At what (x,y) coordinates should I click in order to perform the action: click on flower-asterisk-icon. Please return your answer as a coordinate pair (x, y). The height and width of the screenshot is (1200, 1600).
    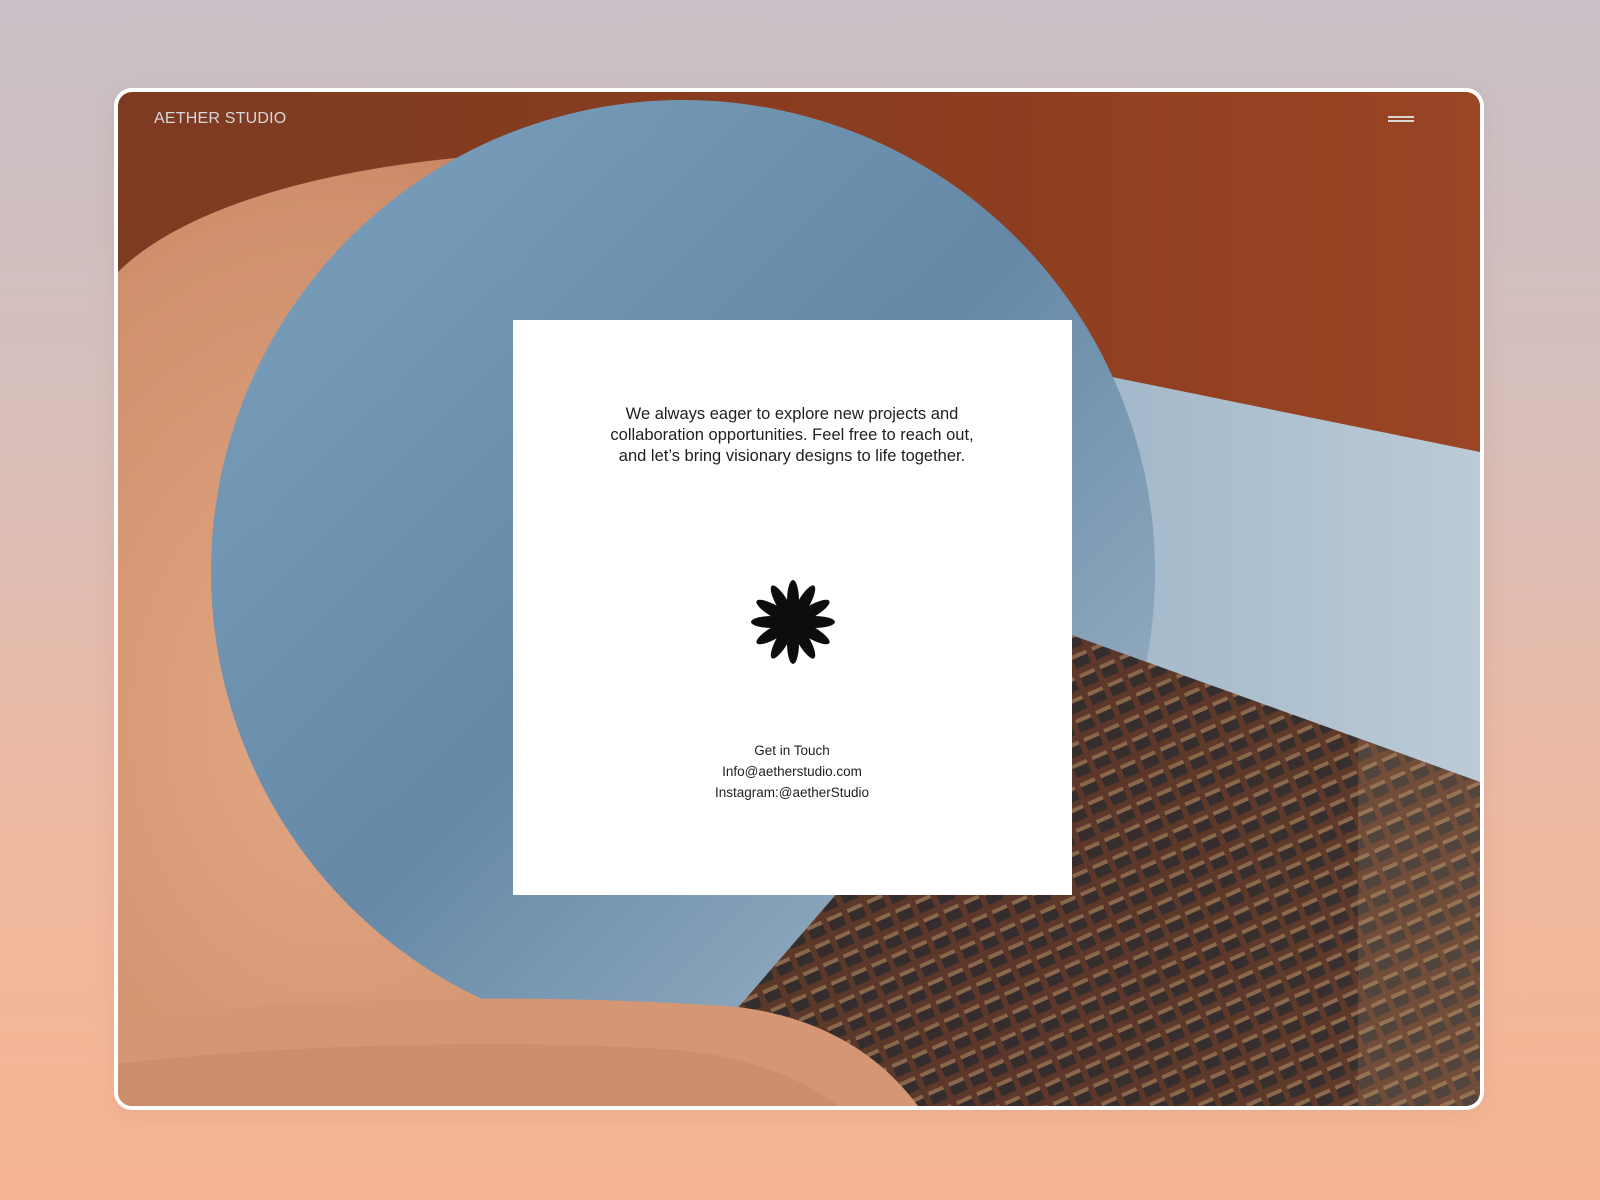
    Looking at the image, I should click on (793, 622).